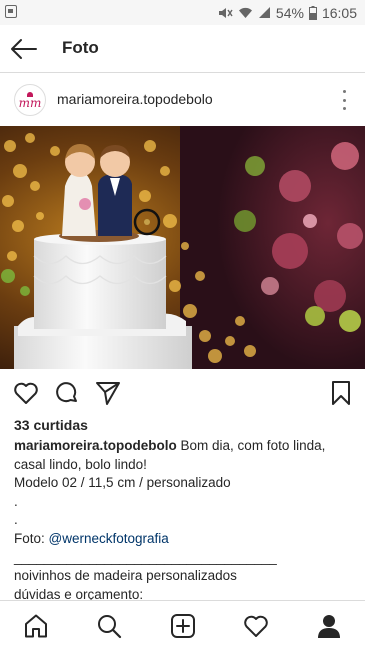  I want to click on like-button, so click(26, 393).